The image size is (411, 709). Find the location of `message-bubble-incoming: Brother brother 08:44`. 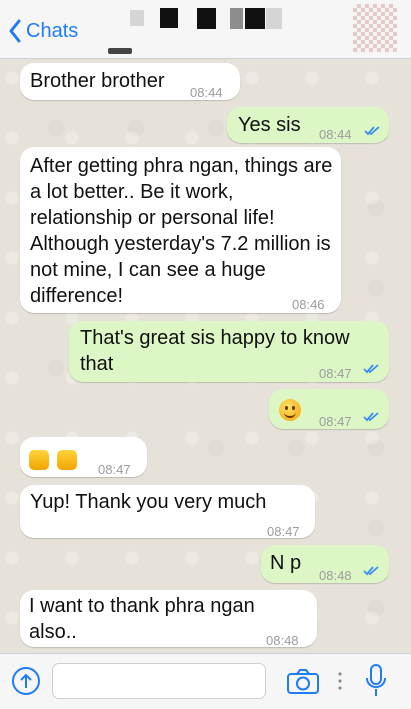

message-bubble-incoming: Brother brother 08:44 is located at coordinates (130, 81).